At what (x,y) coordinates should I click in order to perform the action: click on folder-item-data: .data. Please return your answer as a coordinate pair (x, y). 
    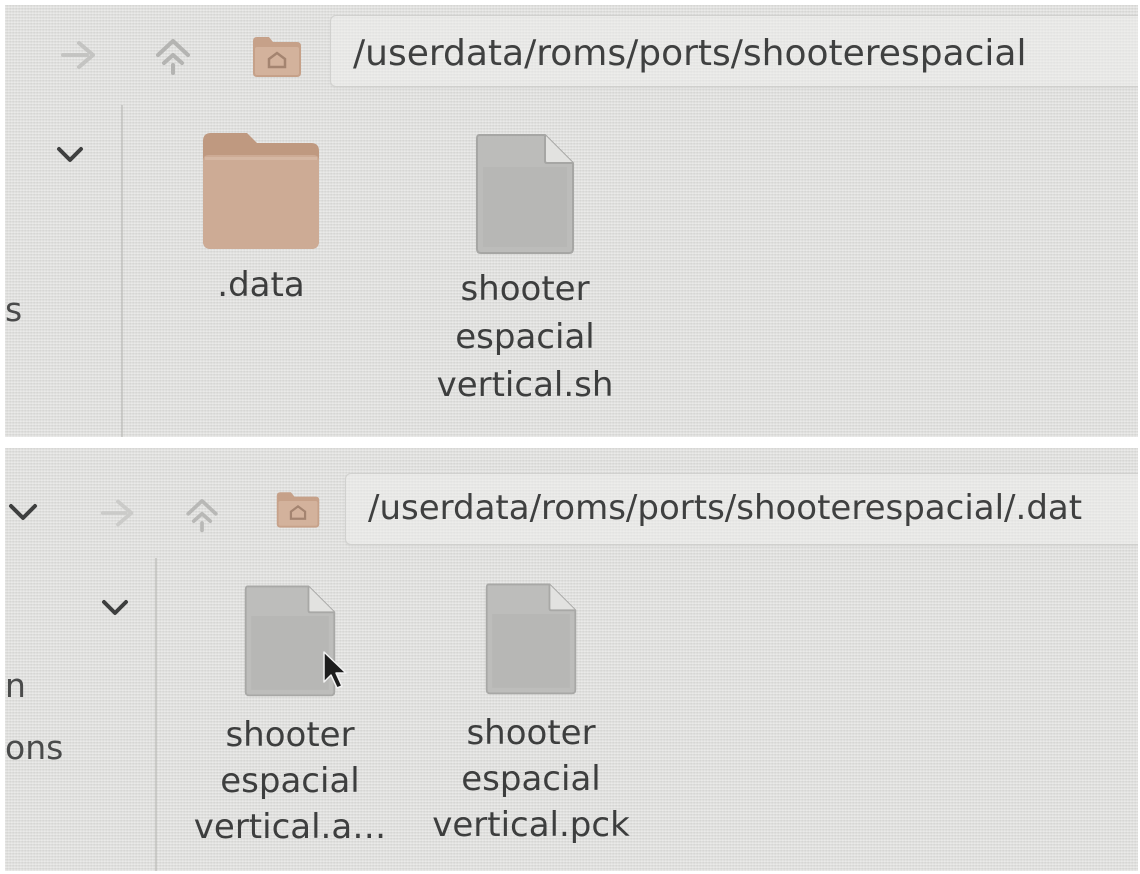
    Looking at the image, I should click on (261, 220).